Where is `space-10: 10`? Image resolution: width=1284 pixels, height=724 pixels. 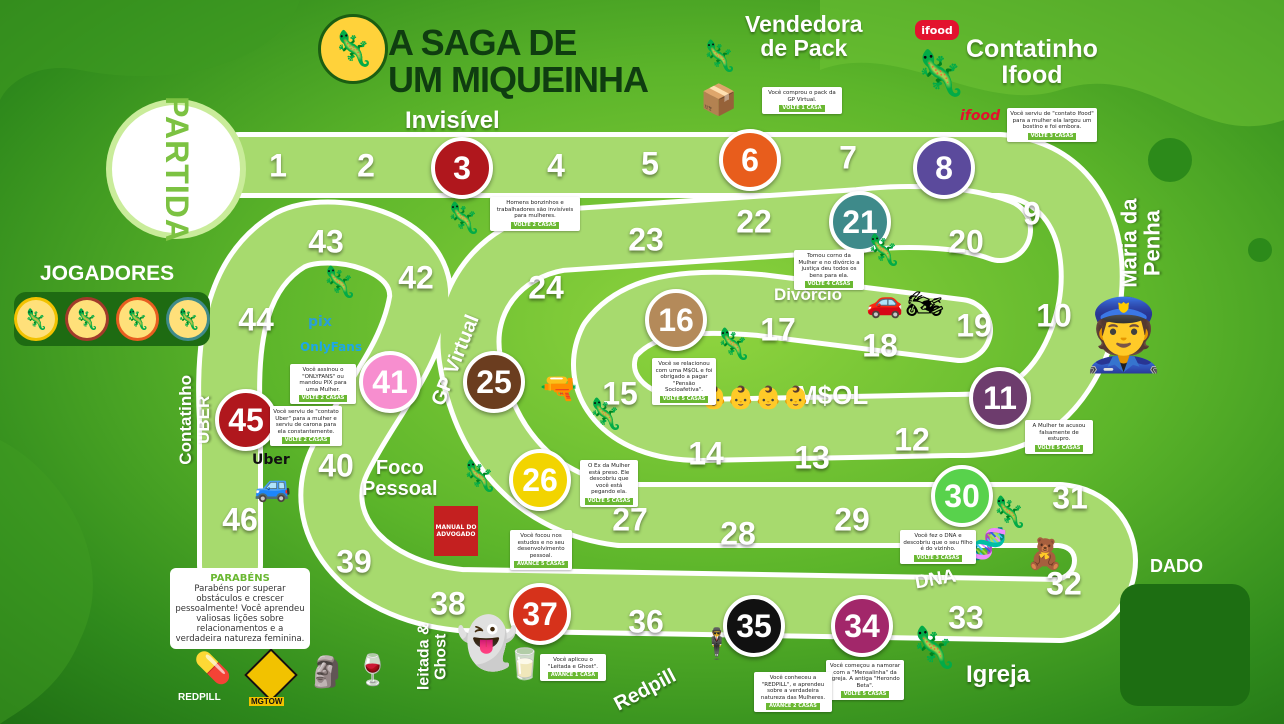 space-10: 10 is located at coordinates (1054, 316).